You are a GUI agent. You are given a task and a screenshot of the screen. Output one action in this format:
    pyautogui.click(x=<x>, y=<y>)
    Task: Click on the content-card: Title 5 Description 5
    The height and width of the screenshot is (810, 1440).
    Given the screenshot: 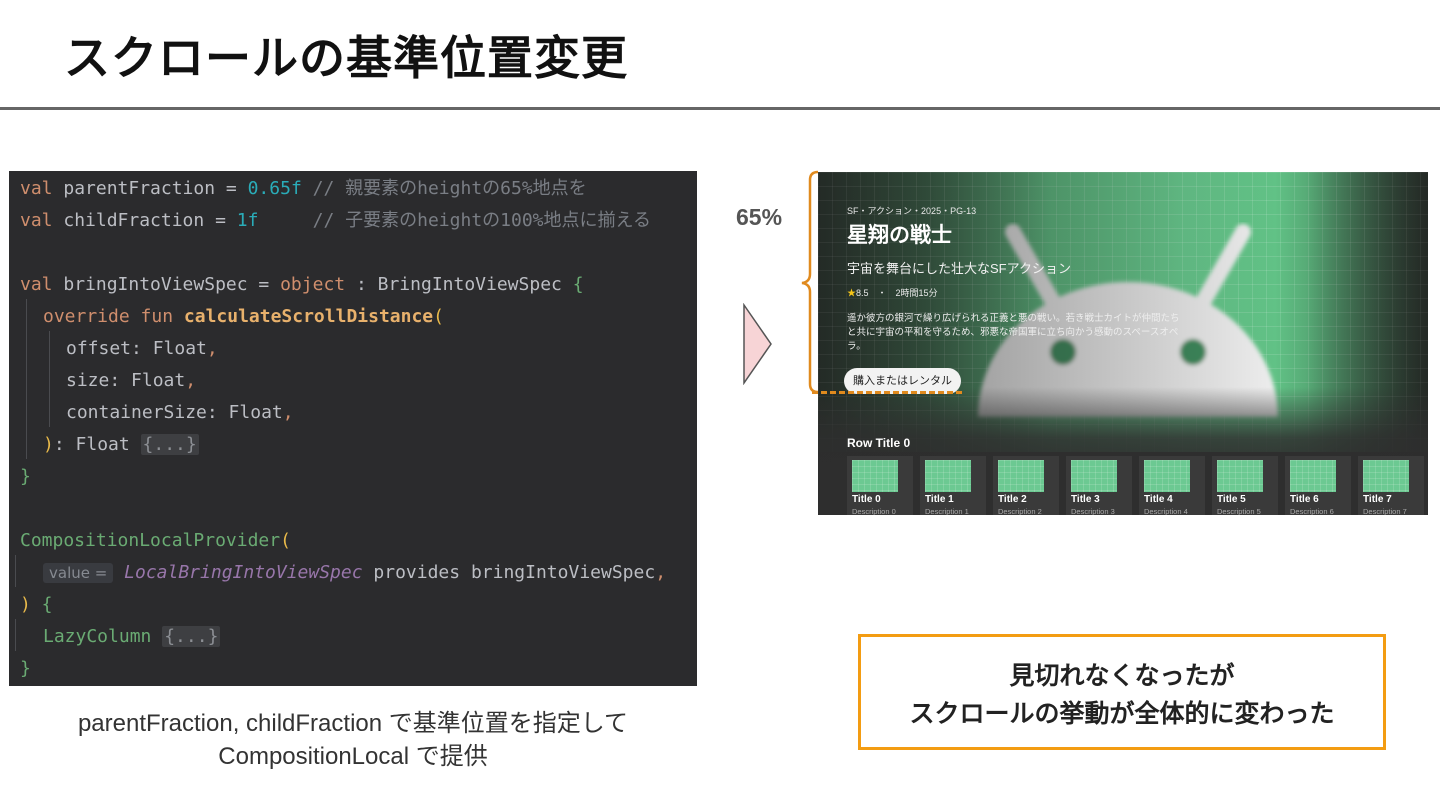 What is the action you would take?
    pyautogui.click(x=1245, y=485)
    